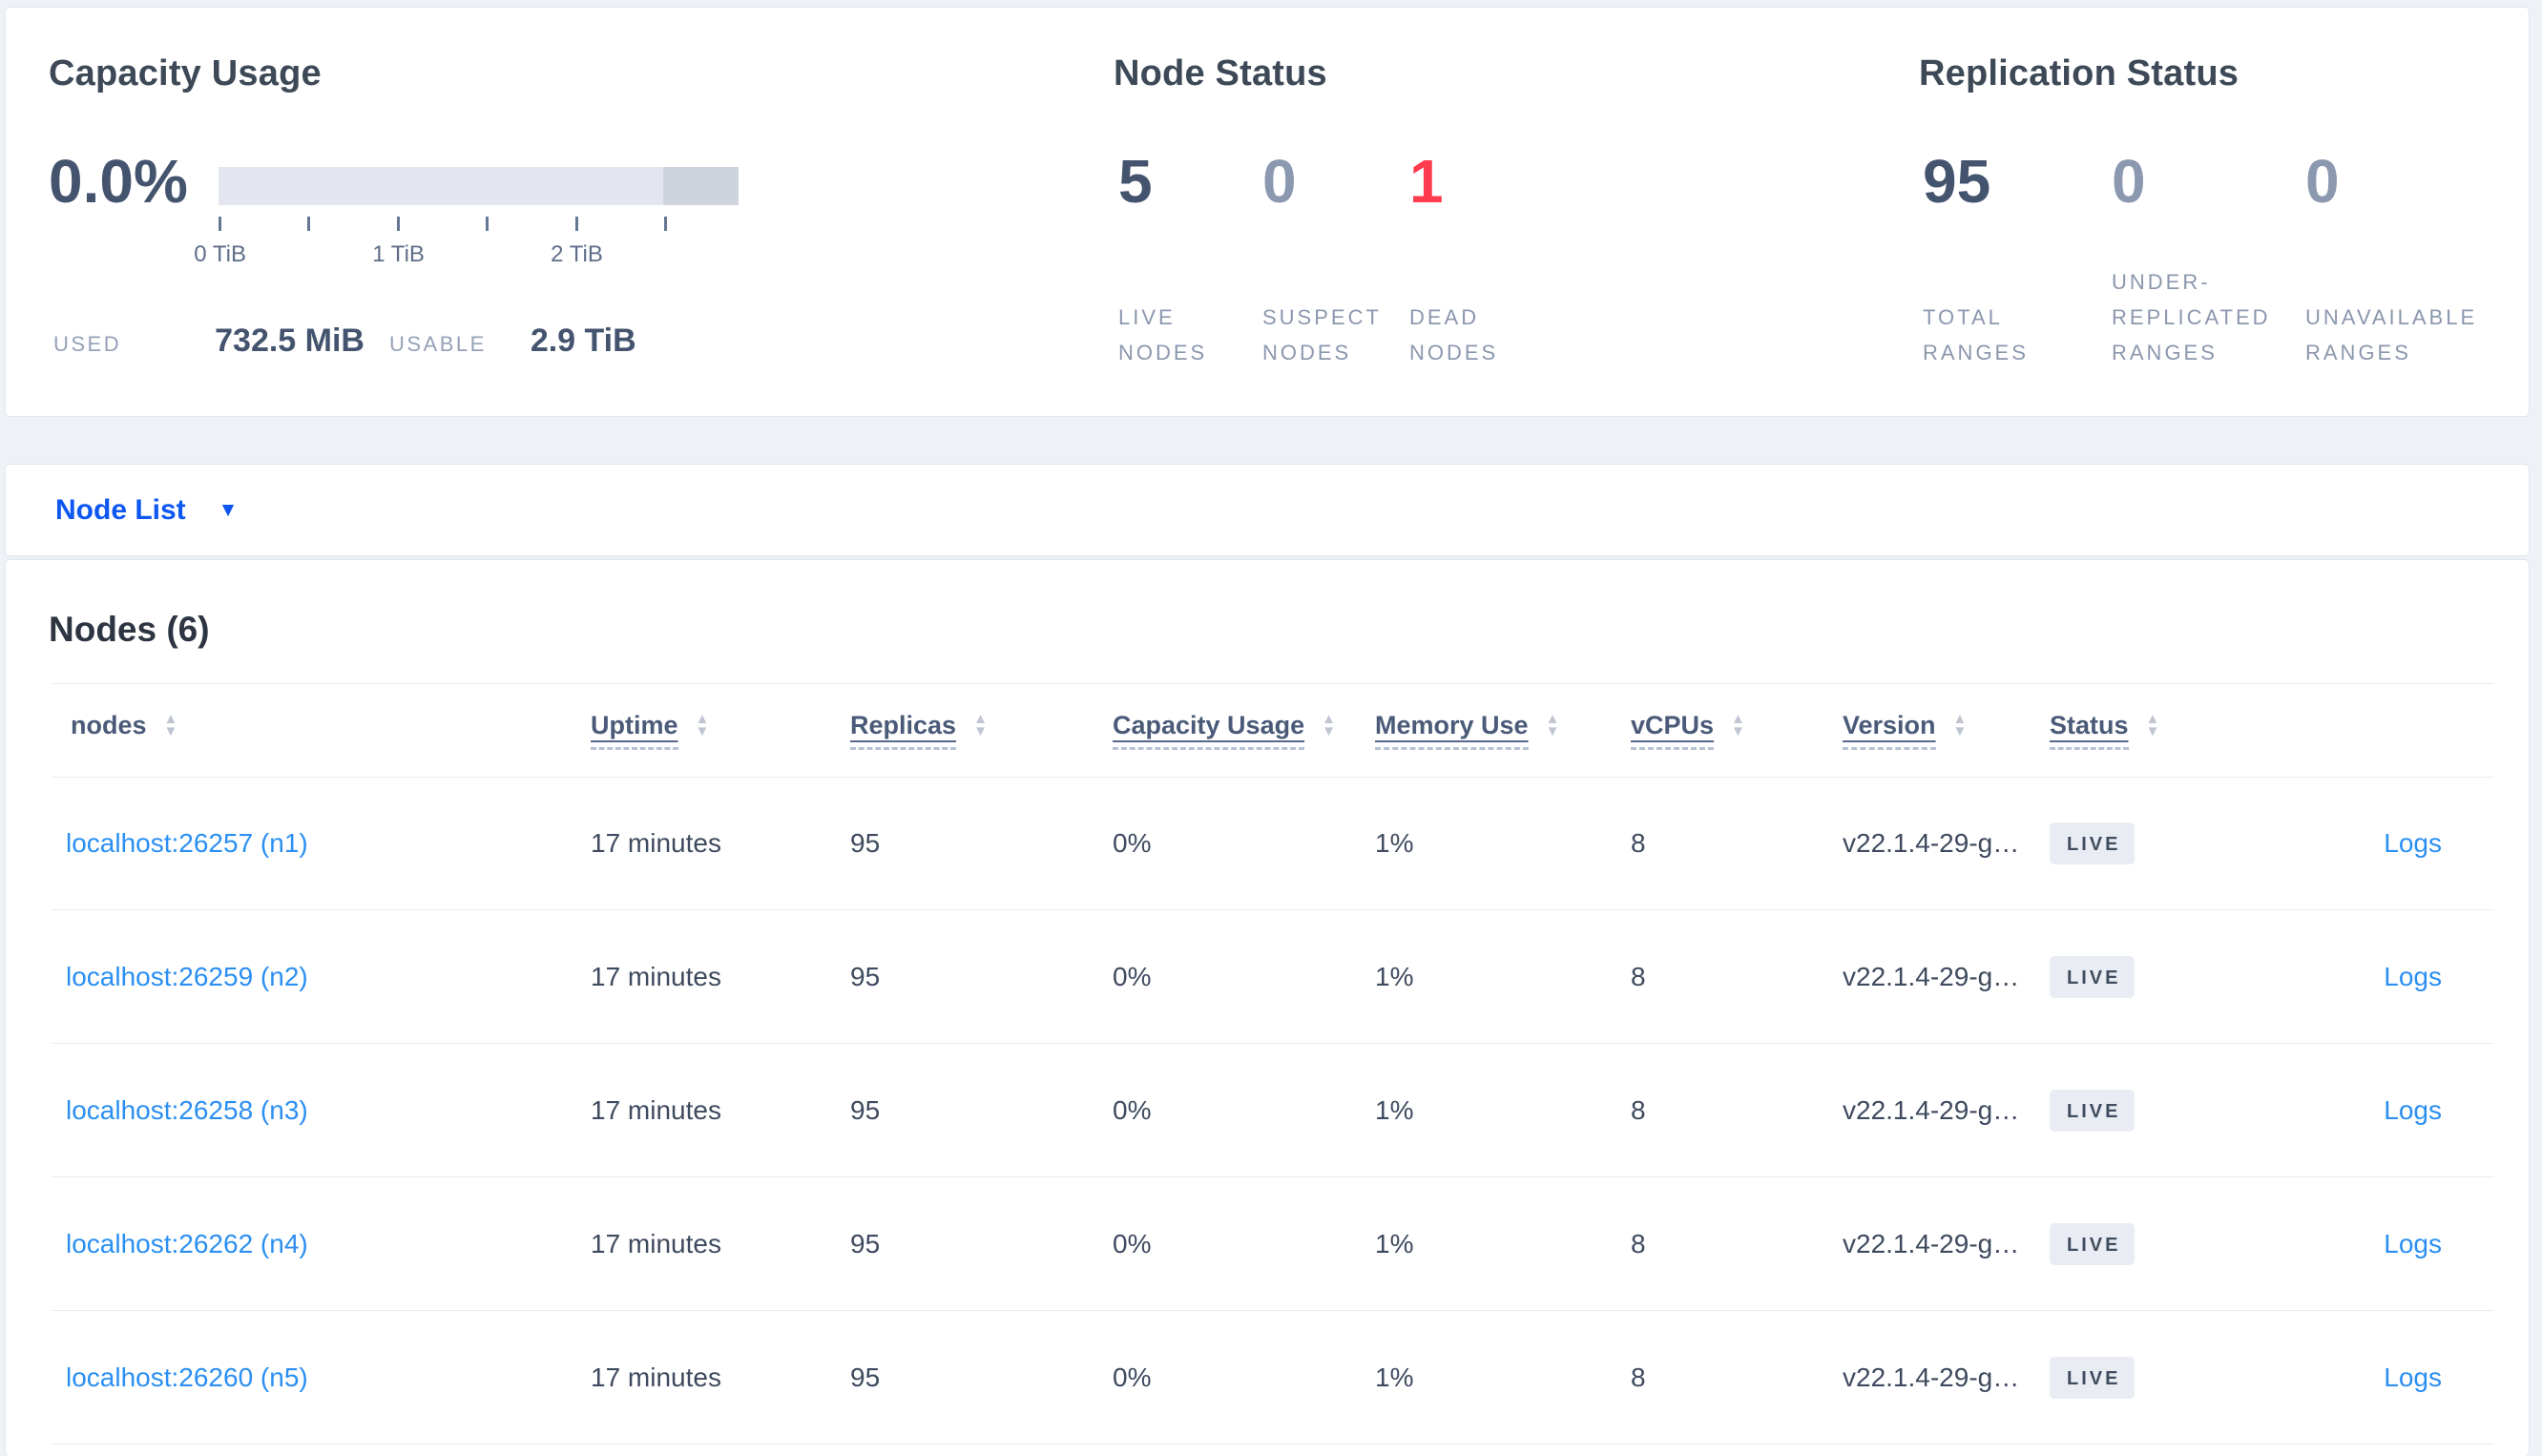 The width and height of the screenshot is (2542, 1456). I want to click on column-header-label: Replicas, so click(904, 725).